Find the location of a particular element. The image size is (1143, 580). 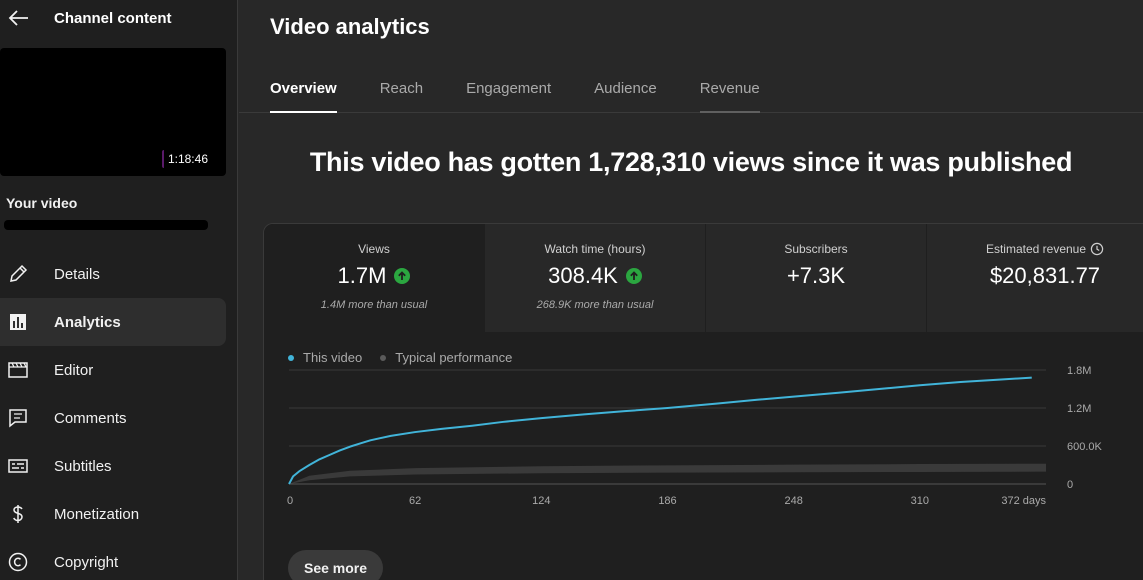

metric-value-row: 1.7M is located at coordinates (374, 276).